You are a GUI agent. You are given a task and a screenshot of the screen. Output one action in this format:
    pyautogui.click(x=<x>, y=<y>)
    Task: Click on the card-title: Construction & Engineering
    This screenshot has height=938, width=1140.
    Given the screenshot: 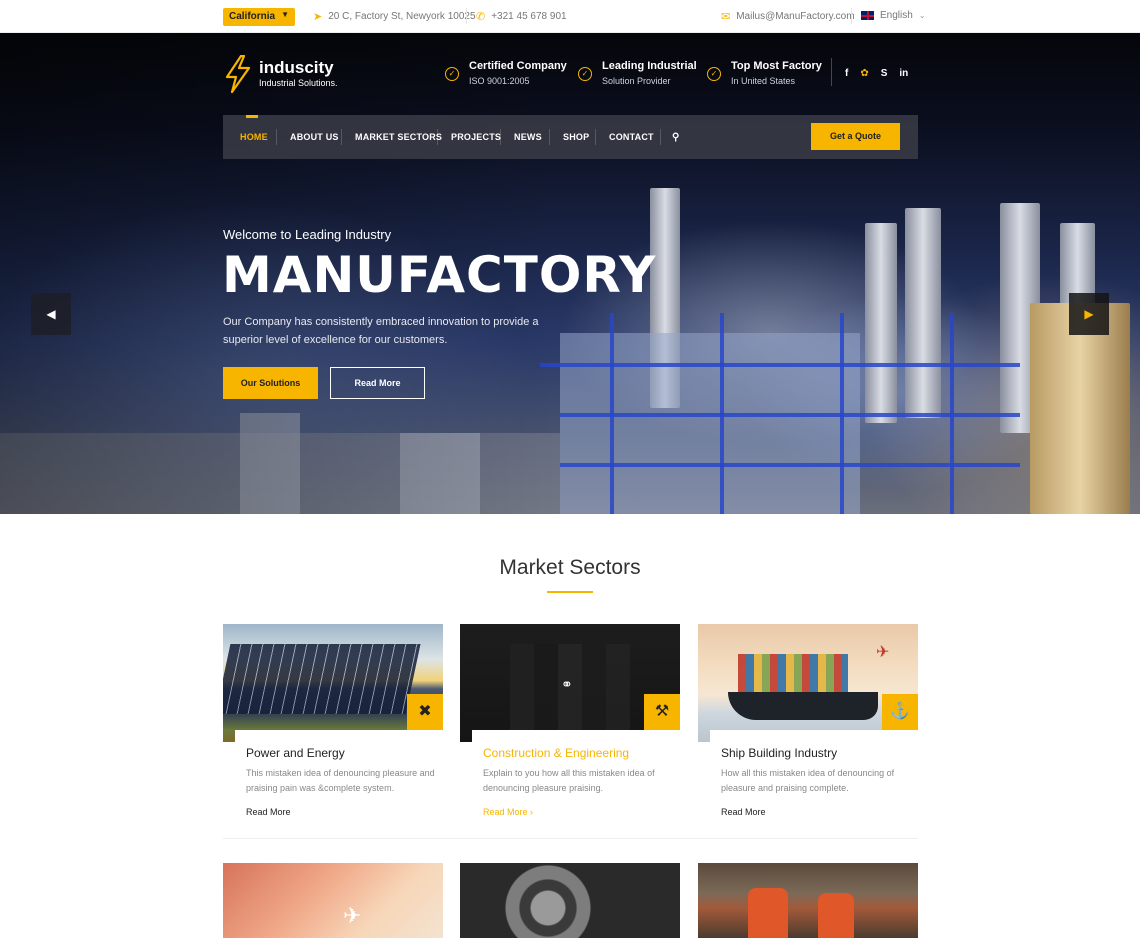 What is the action you would take?
    pyautogui.click(x=556, y=753)
    